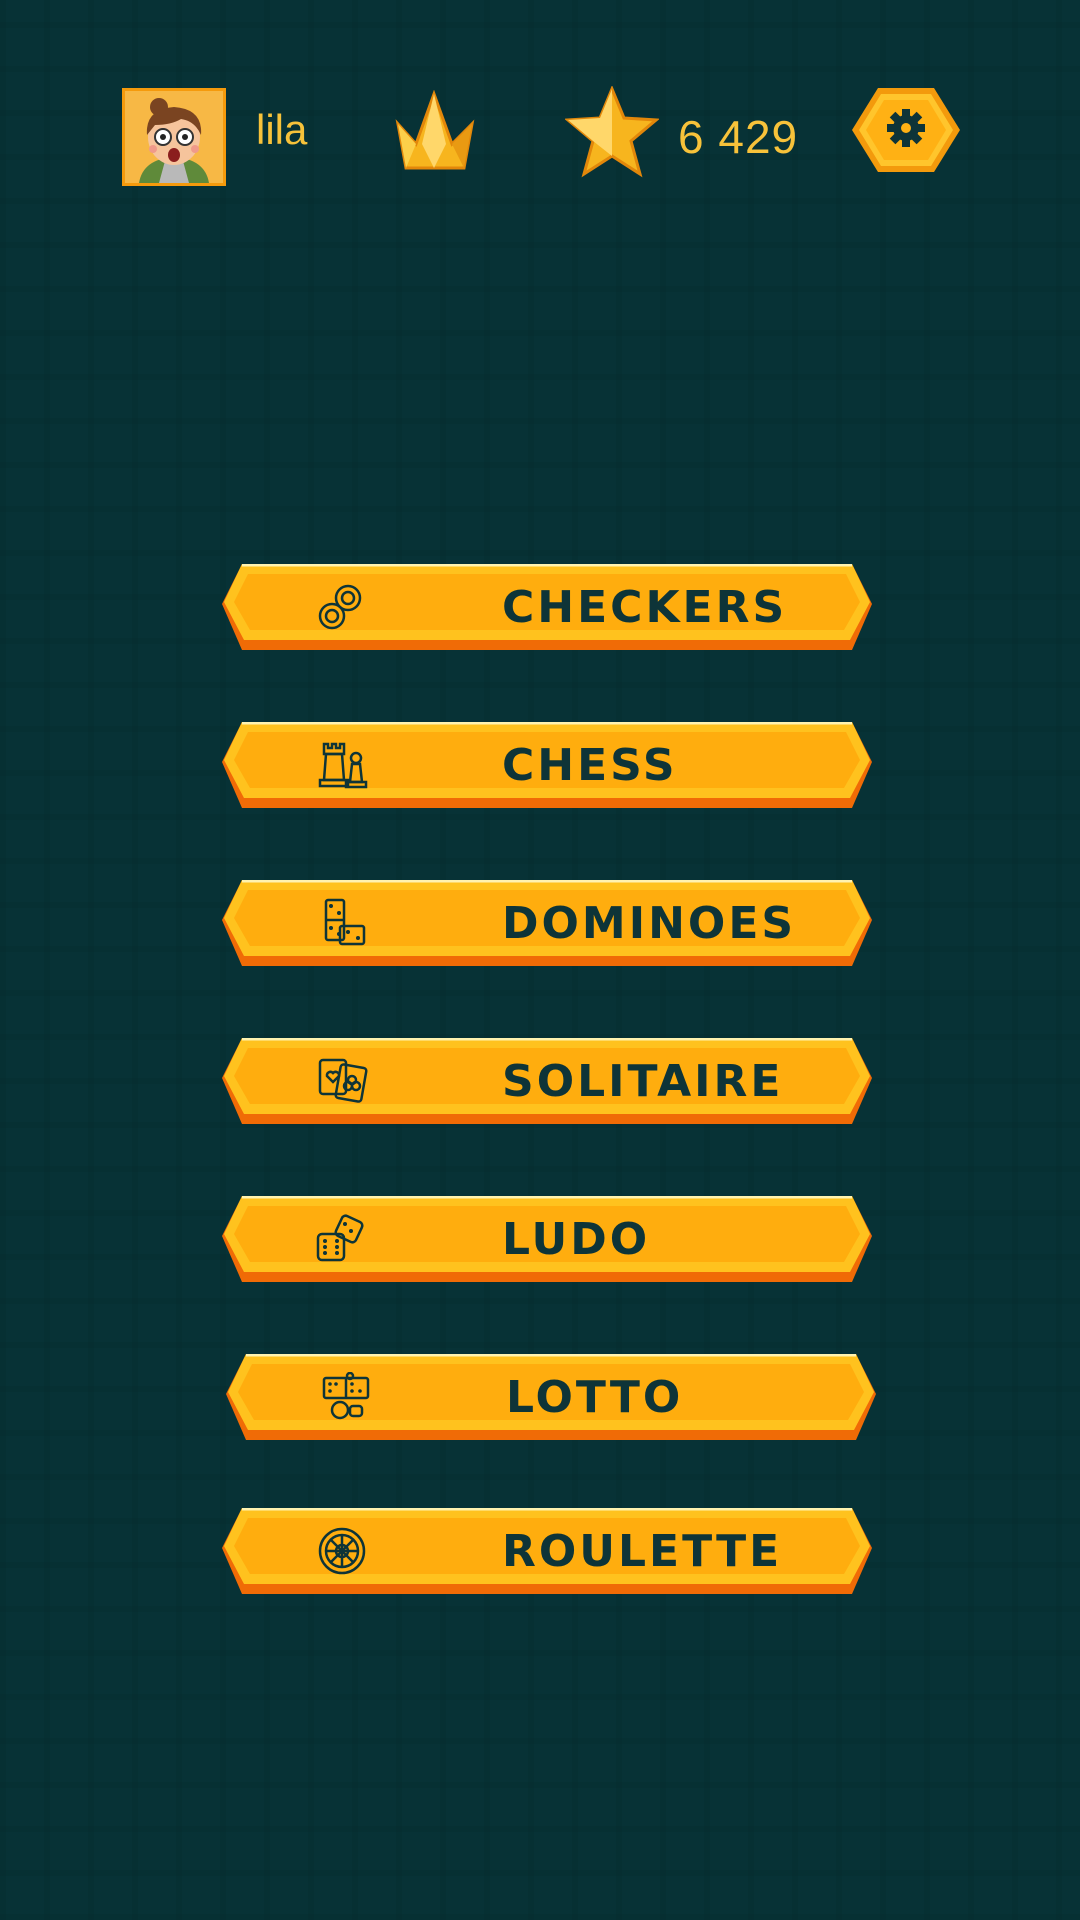  I want to click on lotto-icon, so click(346, 1396).